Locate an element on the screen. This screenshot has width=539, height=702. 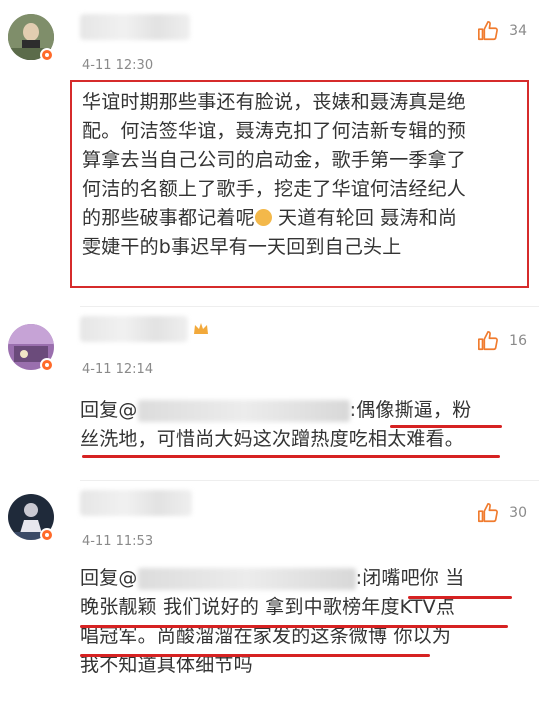
comment-timestamp: 4-11 12:30 is located at coordinates (118, 65).